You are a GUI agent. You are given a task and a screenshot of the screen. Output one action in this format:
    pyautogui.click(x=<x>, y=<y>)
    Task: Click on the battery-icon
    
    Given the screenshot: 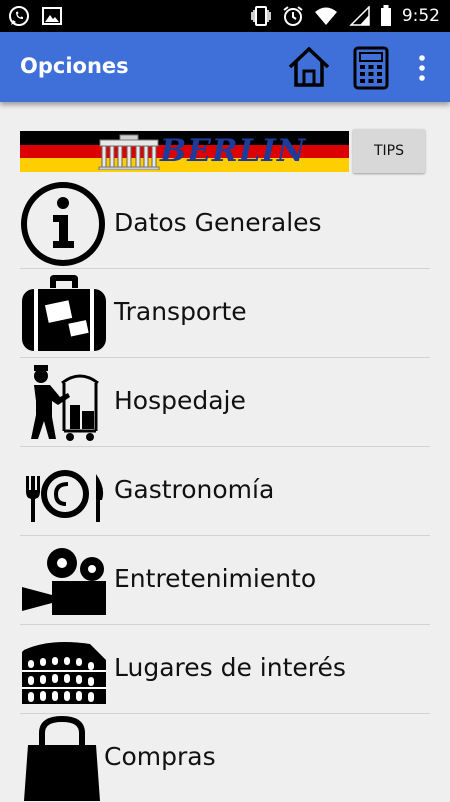 What is the action you would take?
    pyautogui.click(x=385, y=15)
    